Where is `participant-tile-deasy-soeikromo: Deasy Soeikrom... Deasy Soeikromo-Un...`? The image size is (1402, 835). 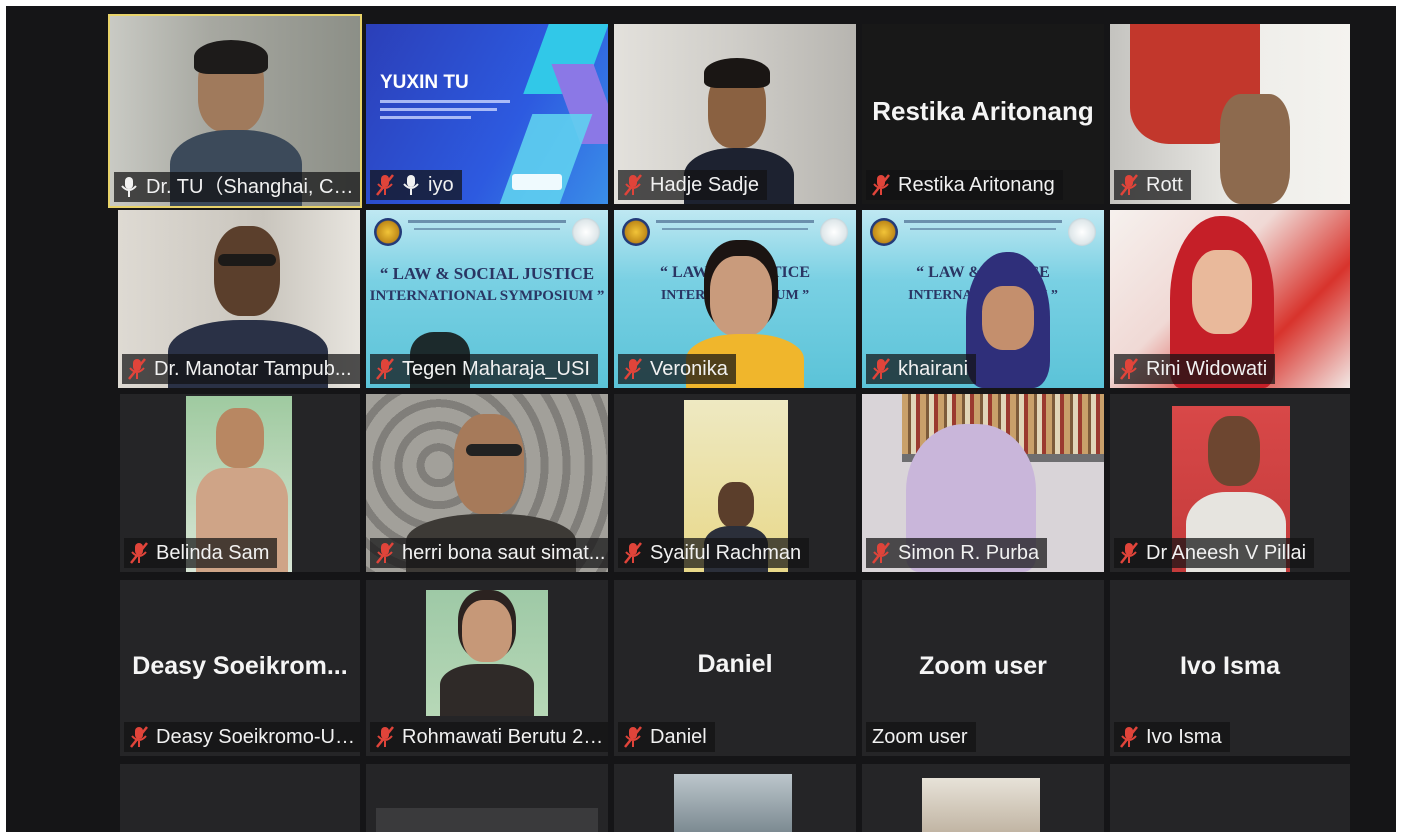
participant-tile-deasy-soeikromo: Deasy Soeikrom... Deasy Soeikromo-Un... is located at coordinates (240, 668).